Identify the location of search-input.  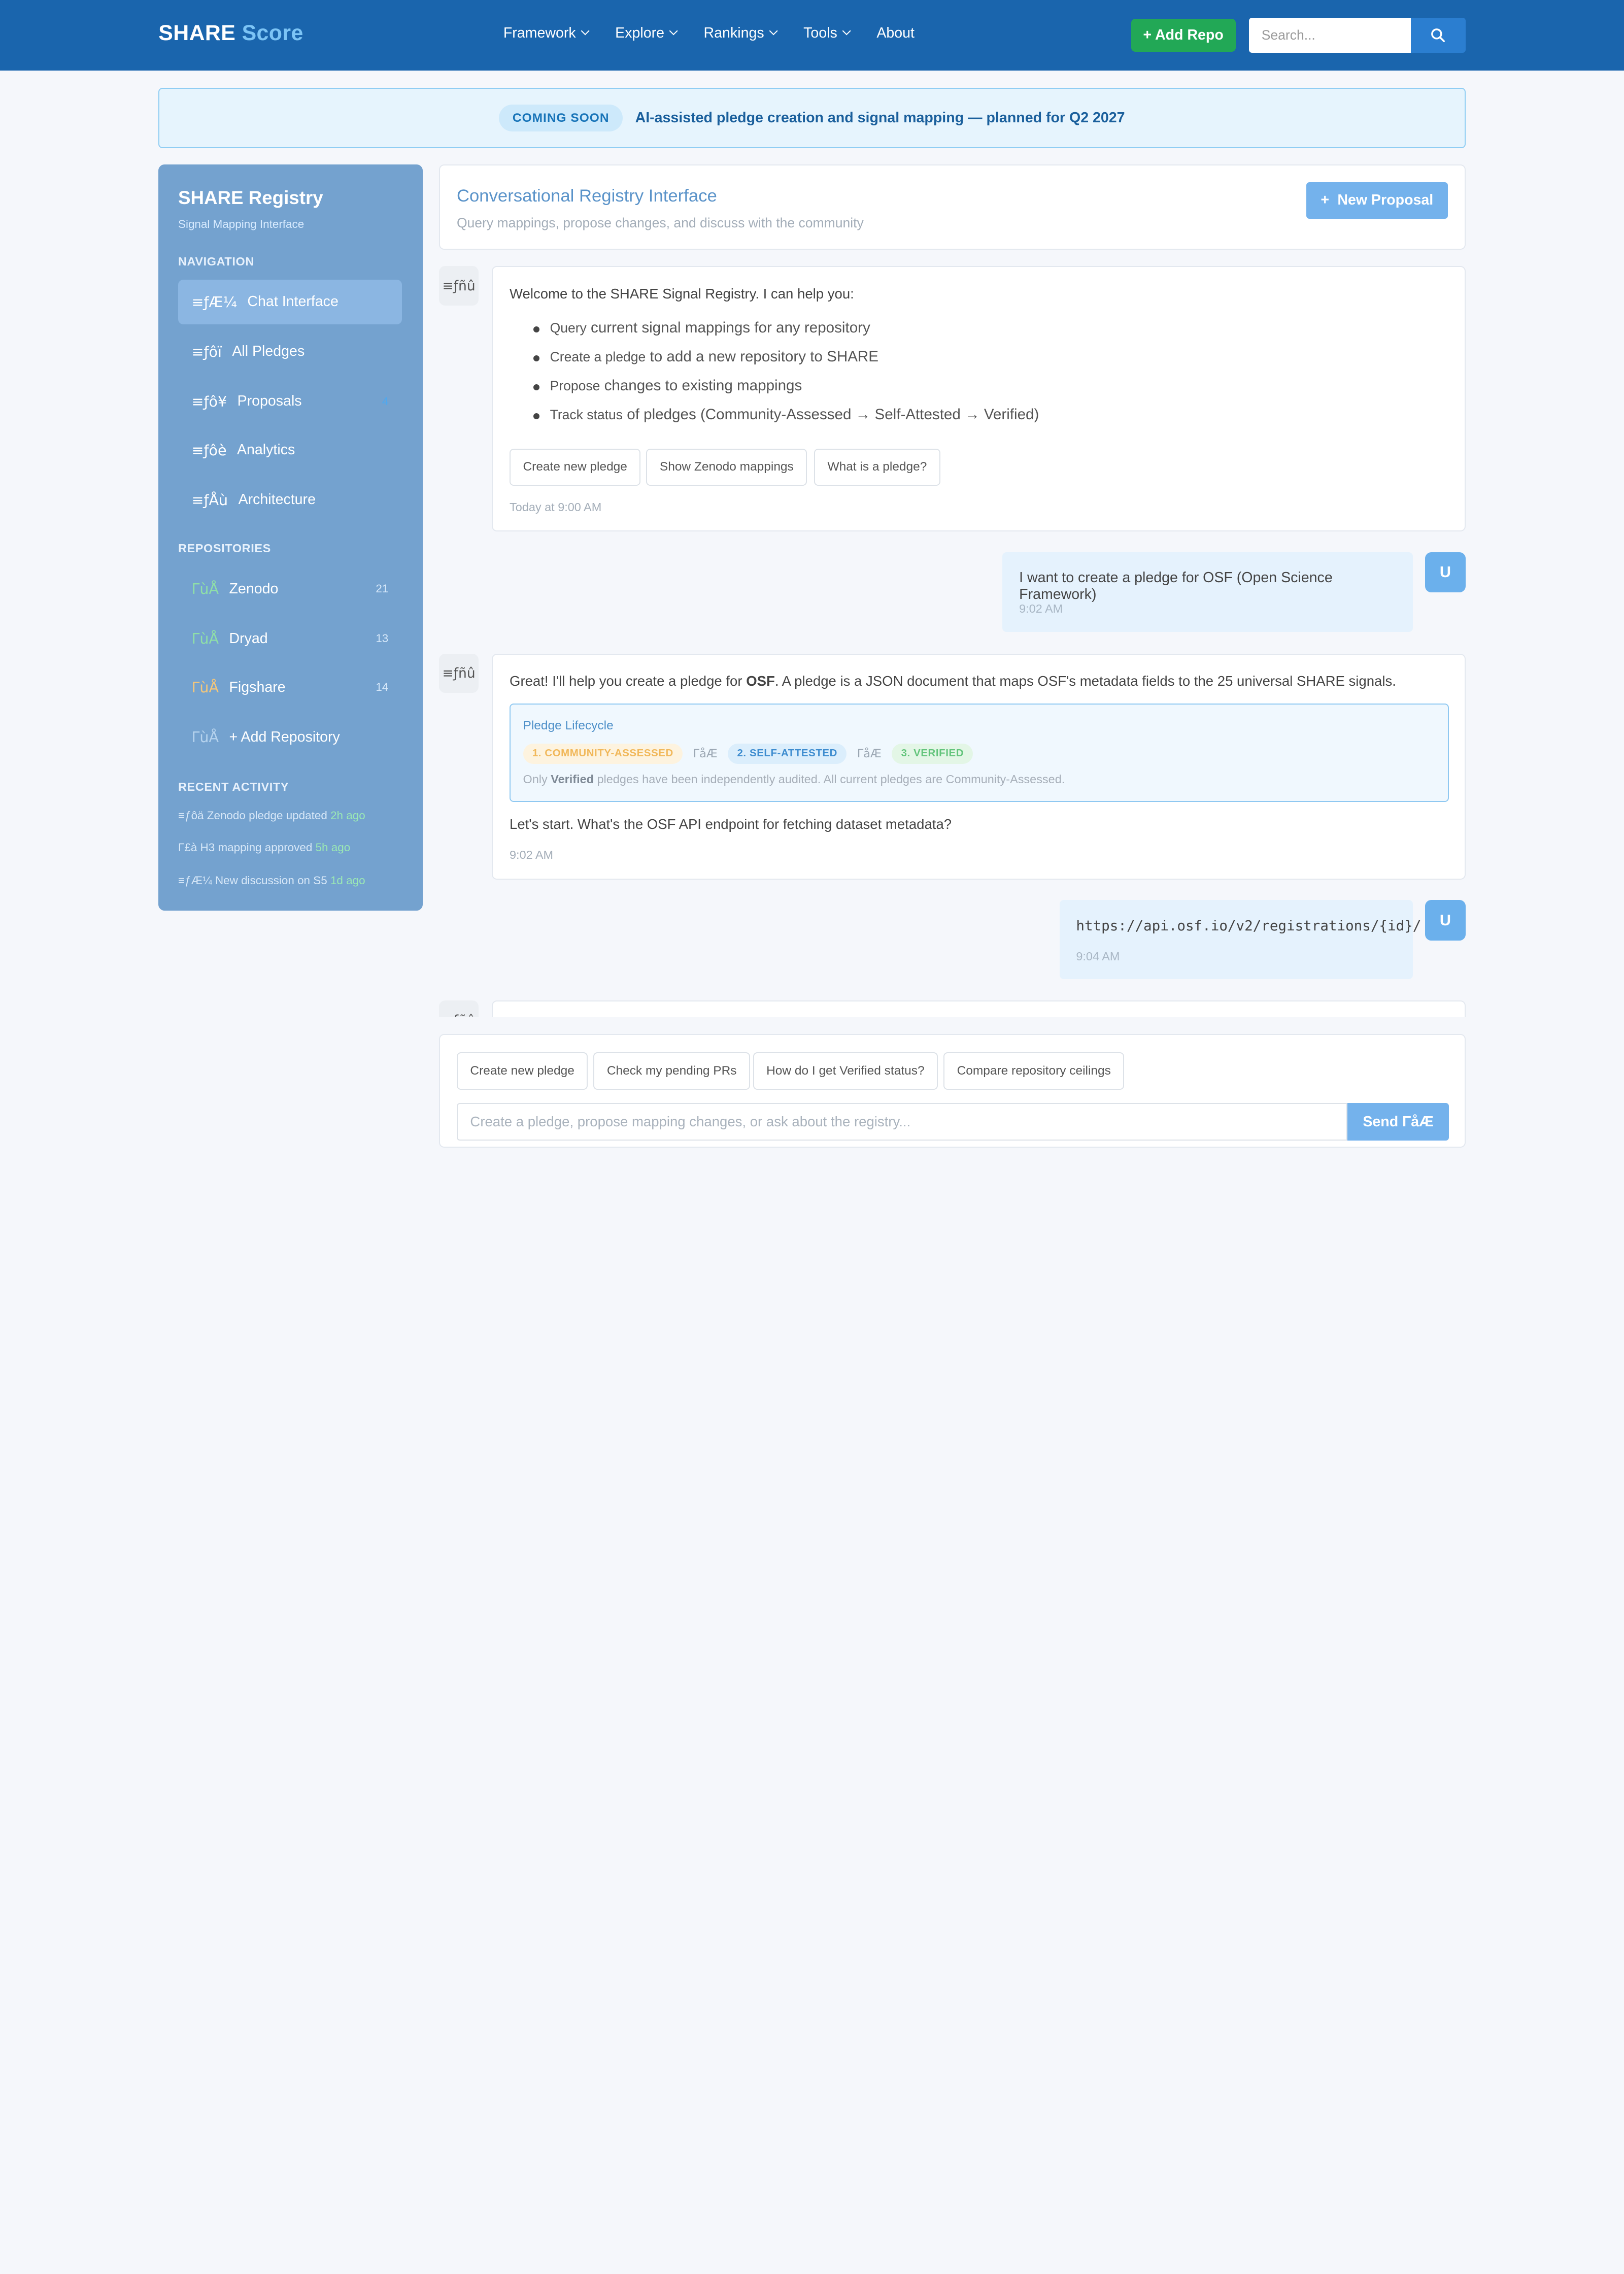
(1330, 35).